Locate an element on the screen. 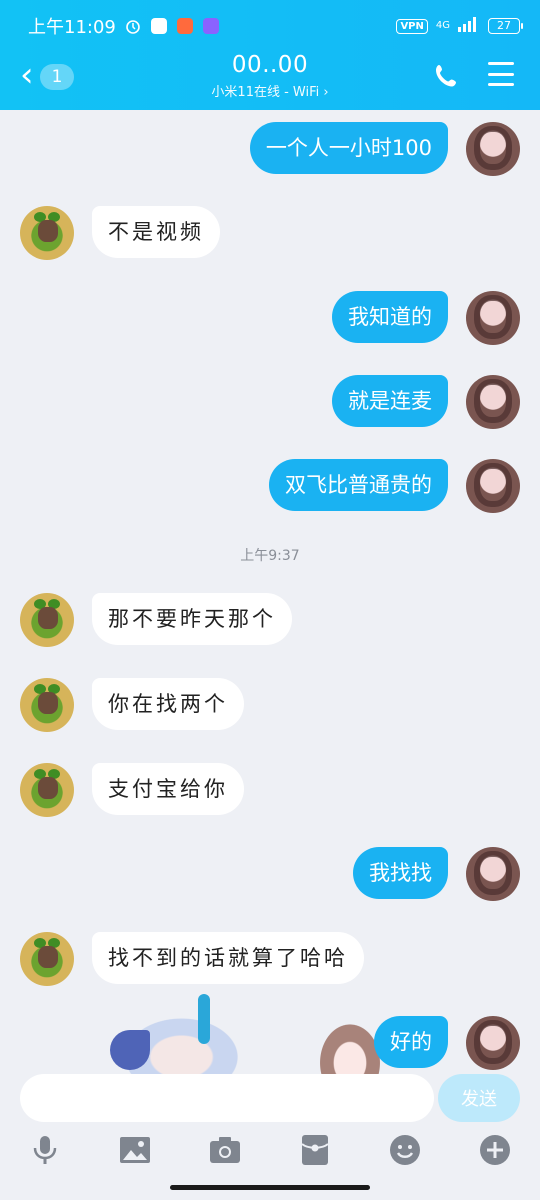  message-row: 支付宝给你 is located at coordinates (132, 790).